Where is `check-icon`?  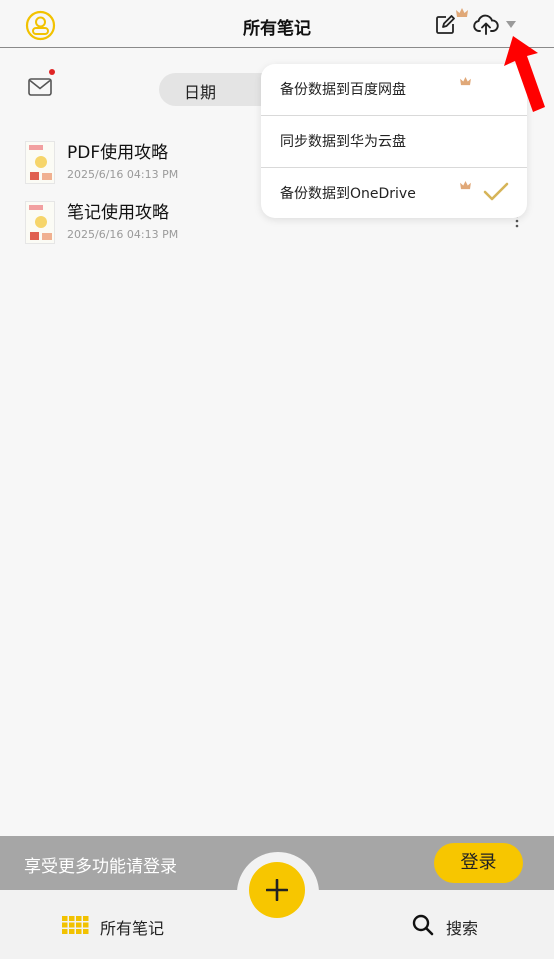 check-icon is located at coordinates (496, 191).